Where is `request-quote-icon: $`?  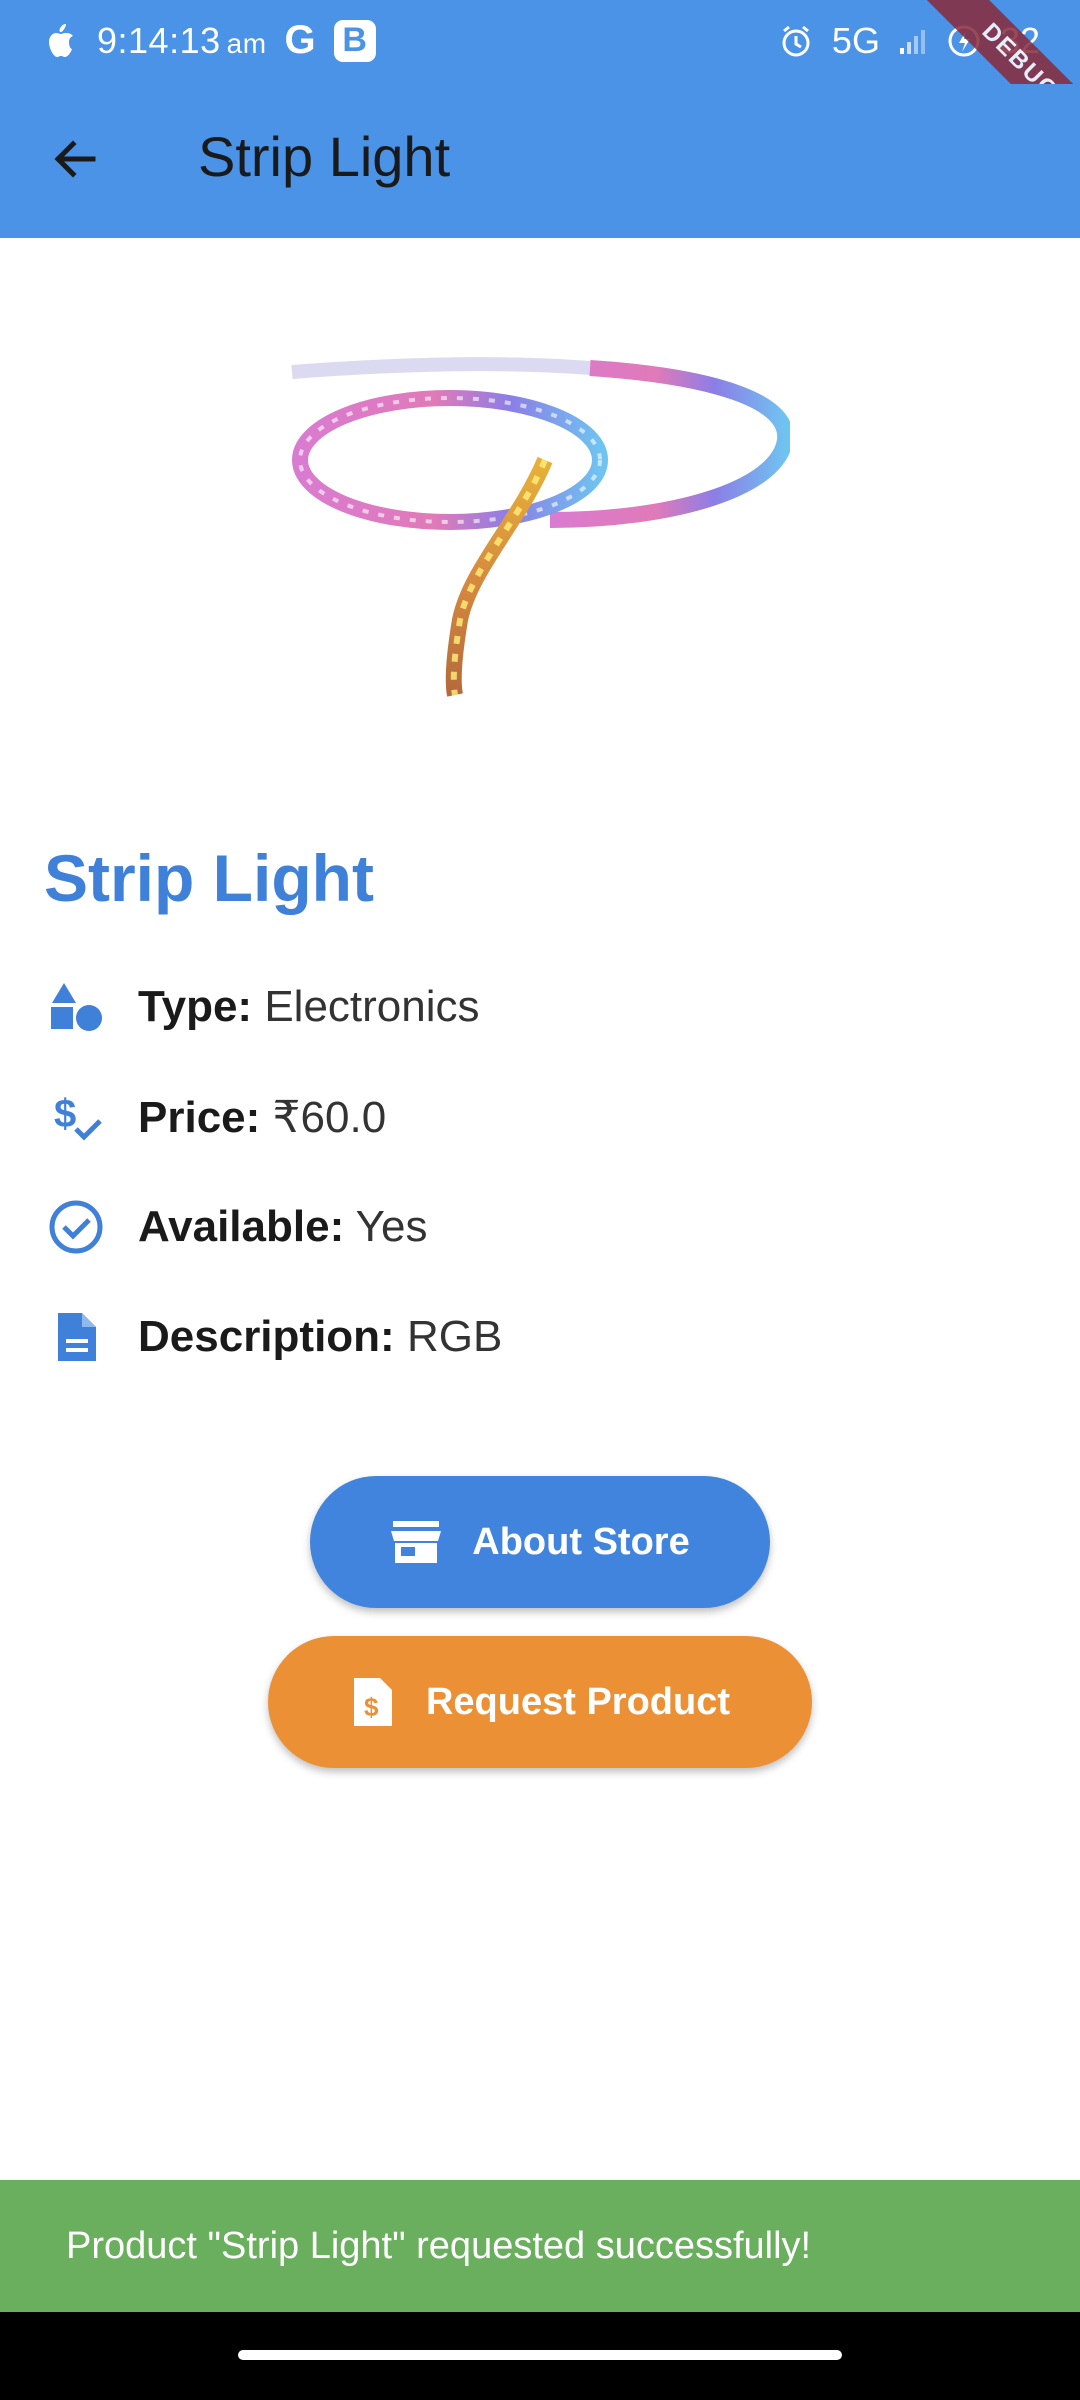 request-quote-icon: $ is located at coordinates (373, 1702).